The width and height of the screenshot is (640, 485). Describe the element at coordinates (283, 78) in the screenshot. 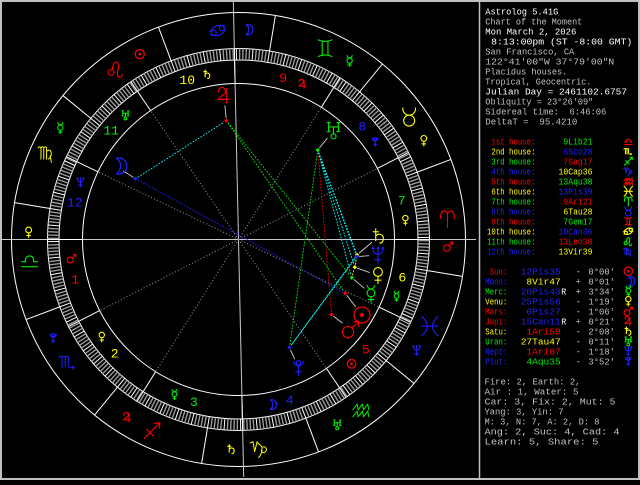

I see `svg-text: 9` at that location.